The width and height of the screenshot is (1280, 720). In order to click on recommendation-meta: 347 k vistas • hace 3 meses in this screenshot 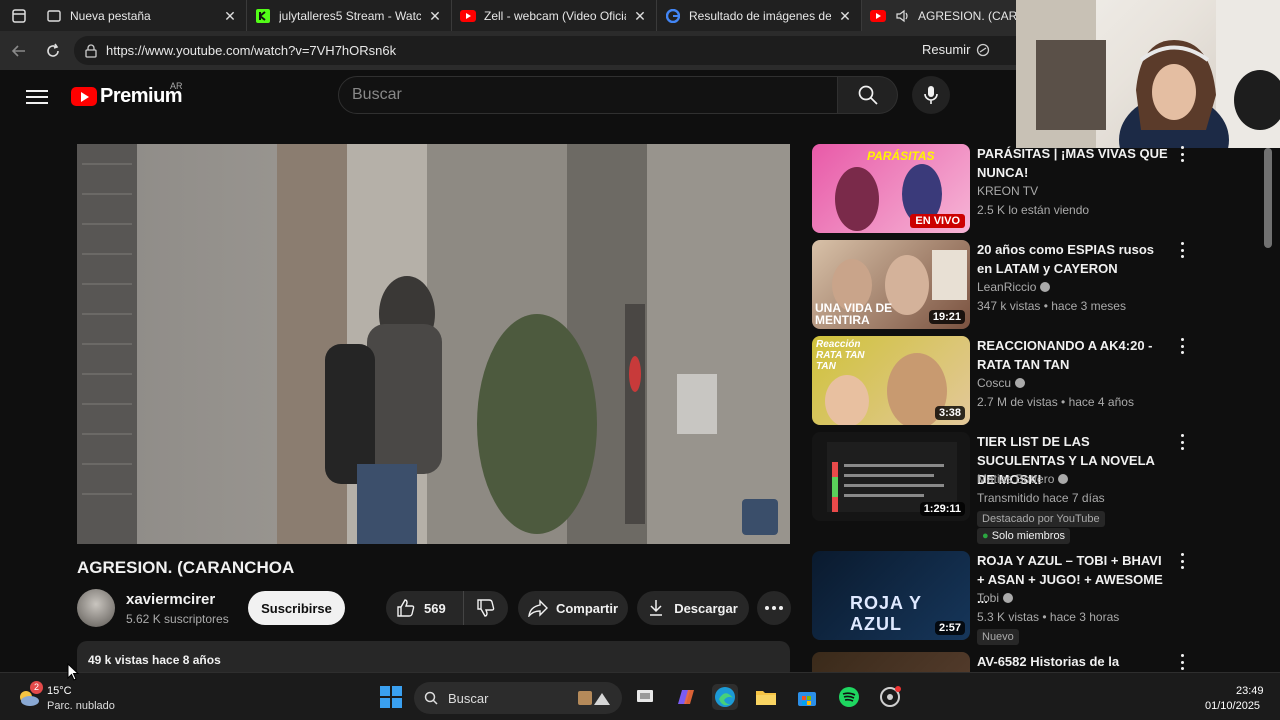, I will do `click(1051, 306)`.